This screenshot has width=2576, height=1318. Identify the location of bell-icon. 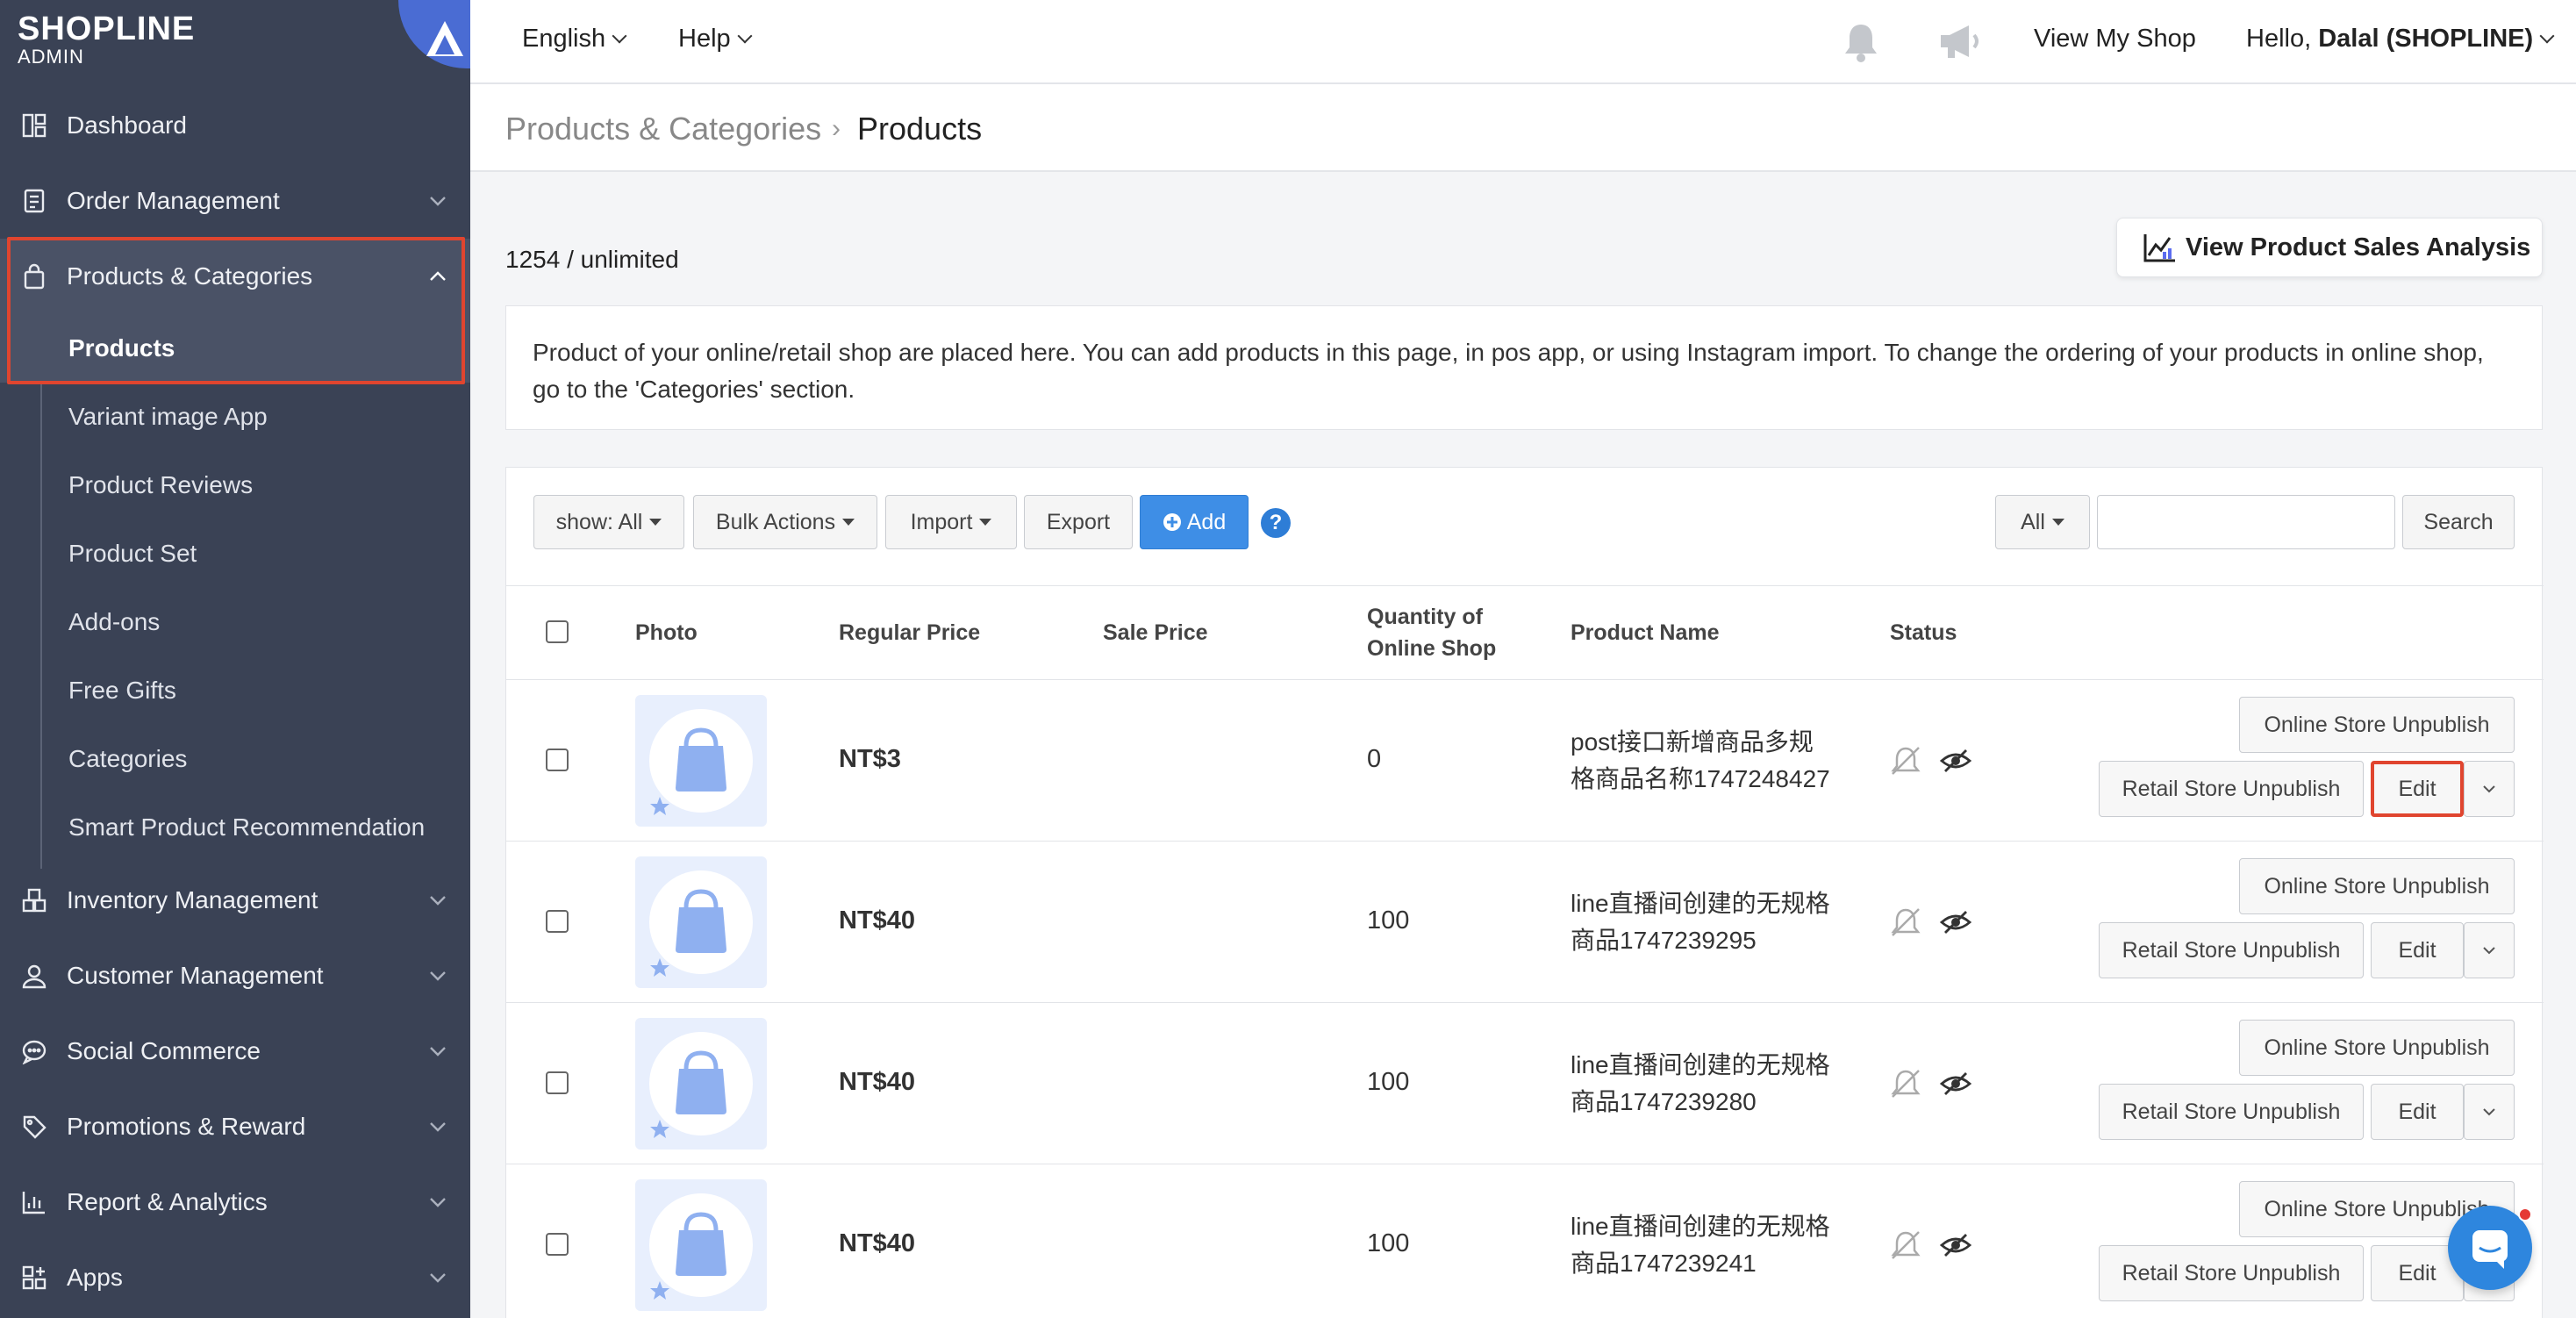
(1861, 42).